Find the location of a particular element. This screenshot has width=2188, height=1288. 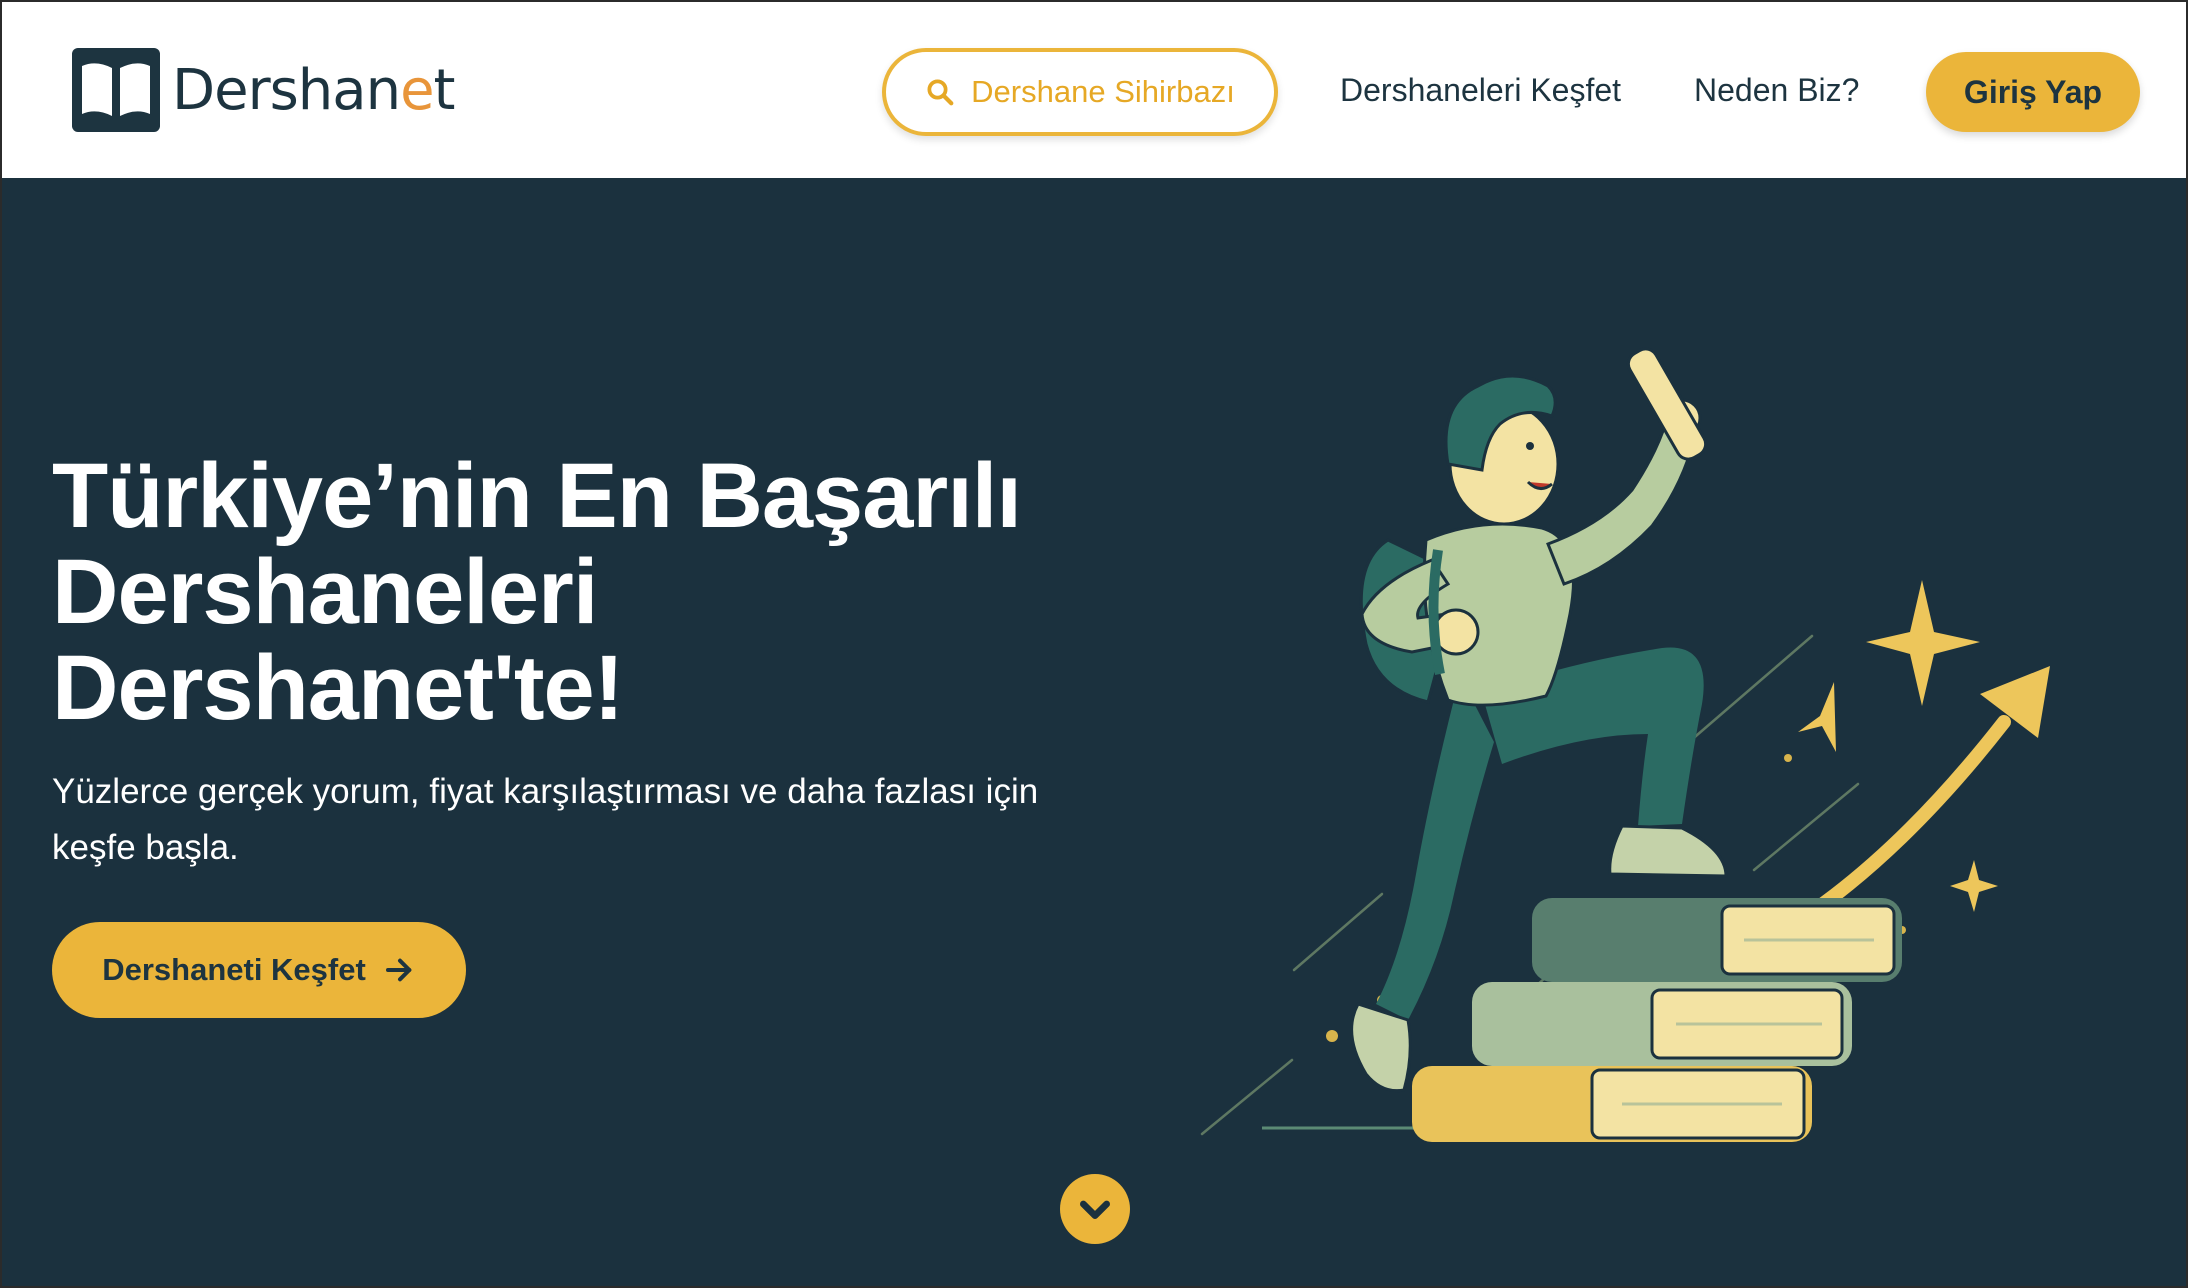

explore-classrooms-cta-button: Dershaneti Keşfet is located at coordinates (259, 970).